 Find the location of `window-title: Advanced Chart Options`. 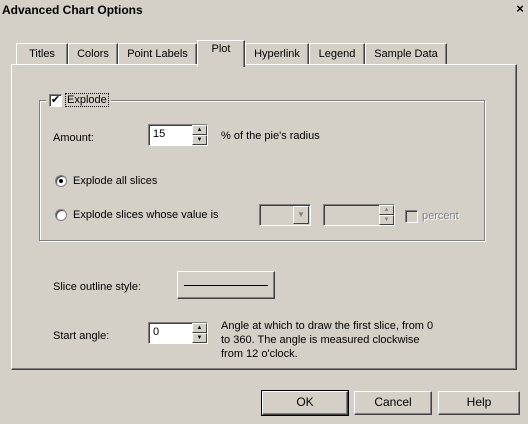

window-title: Advanced Chart Options is located at coordinates (72, 10).